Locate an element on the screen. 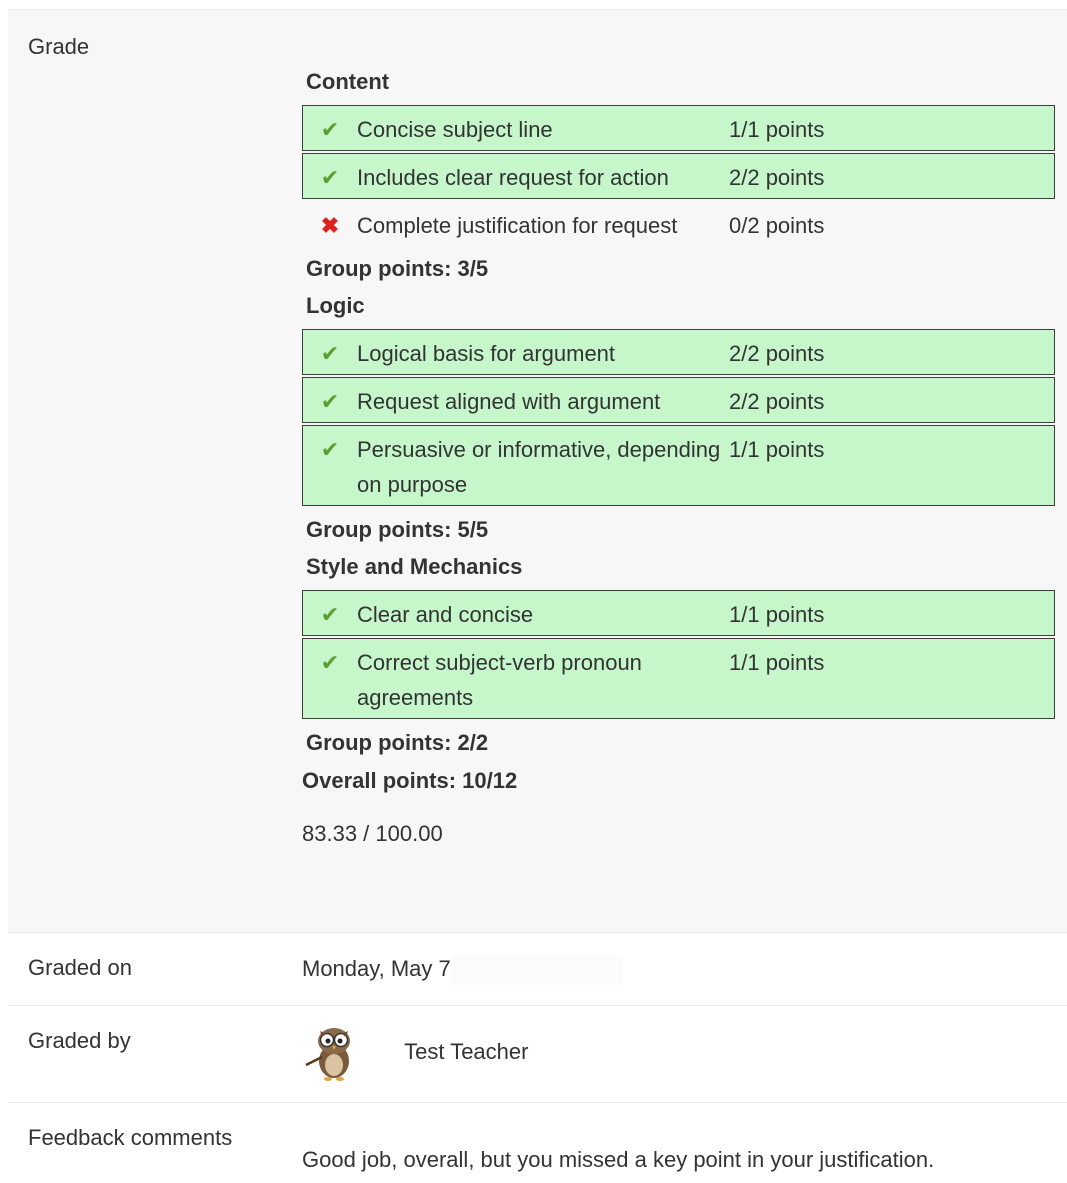 The height and width of the screenshot is (1183, 1067). group-title: Logic is located at coordinates (335, 305).